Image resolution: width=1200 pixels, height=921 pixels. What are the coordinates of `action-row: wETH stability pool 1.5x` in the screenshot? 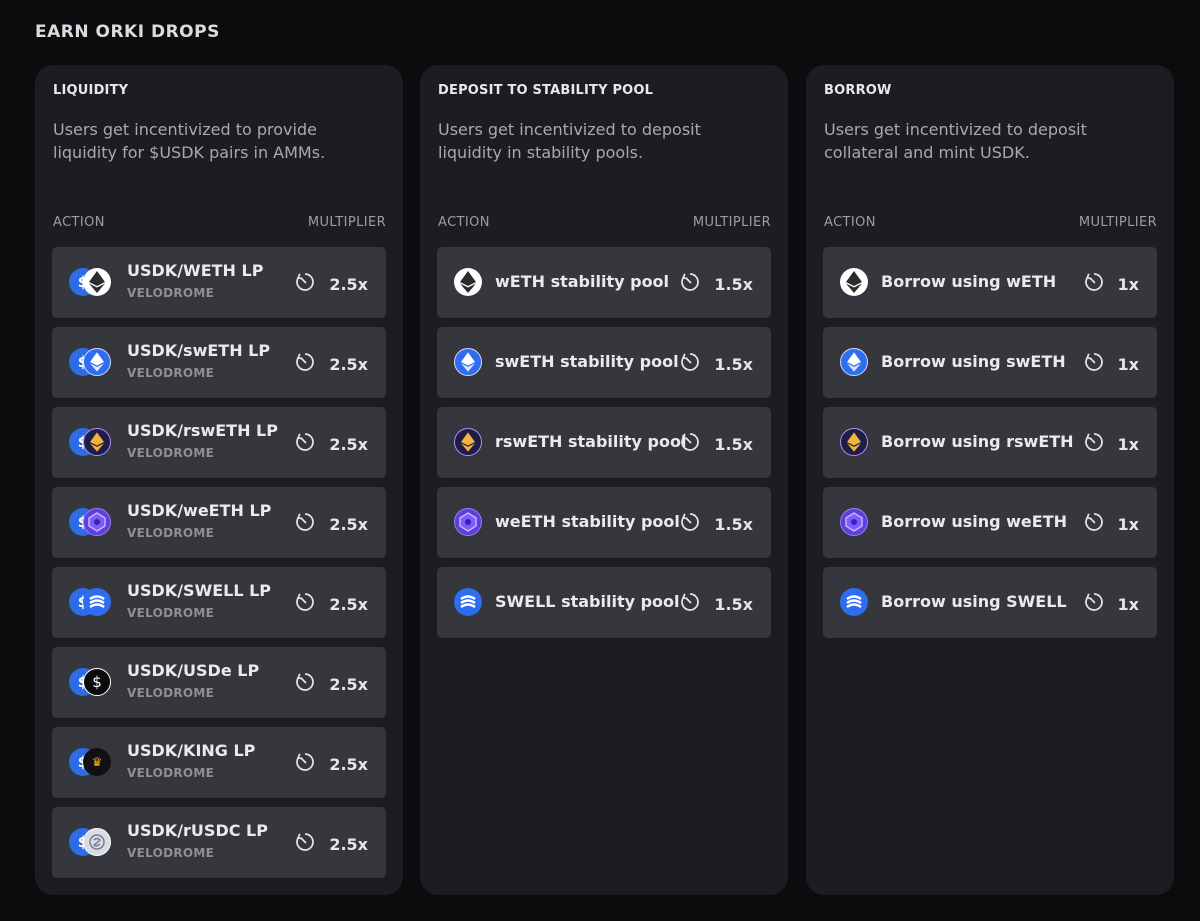 It's located at (604, 282).